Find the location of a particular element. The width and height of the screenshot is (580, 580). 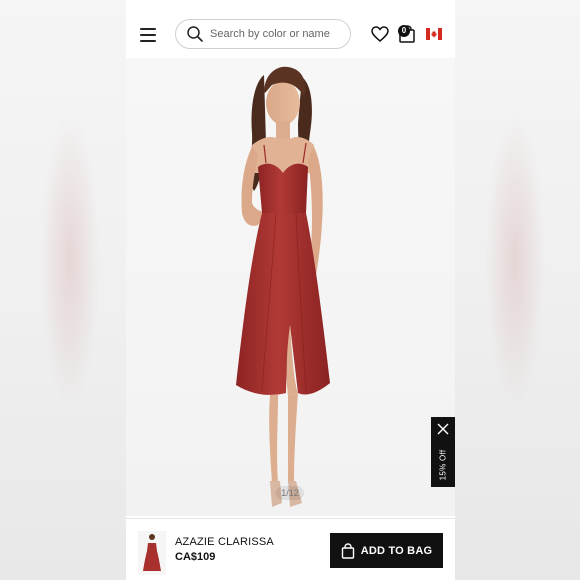

product-thumbnail is located at coordinates (152, 553).